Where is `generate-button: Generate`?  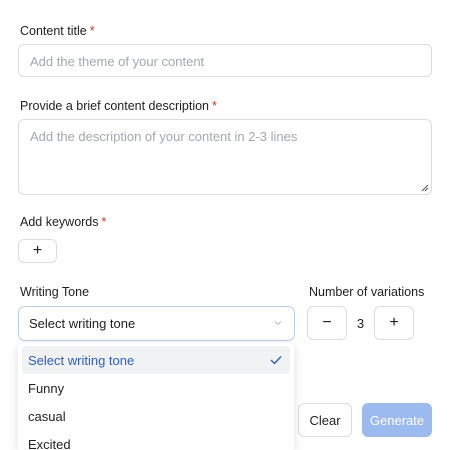 generate-button: Generate is located at coordinates (397, 420).